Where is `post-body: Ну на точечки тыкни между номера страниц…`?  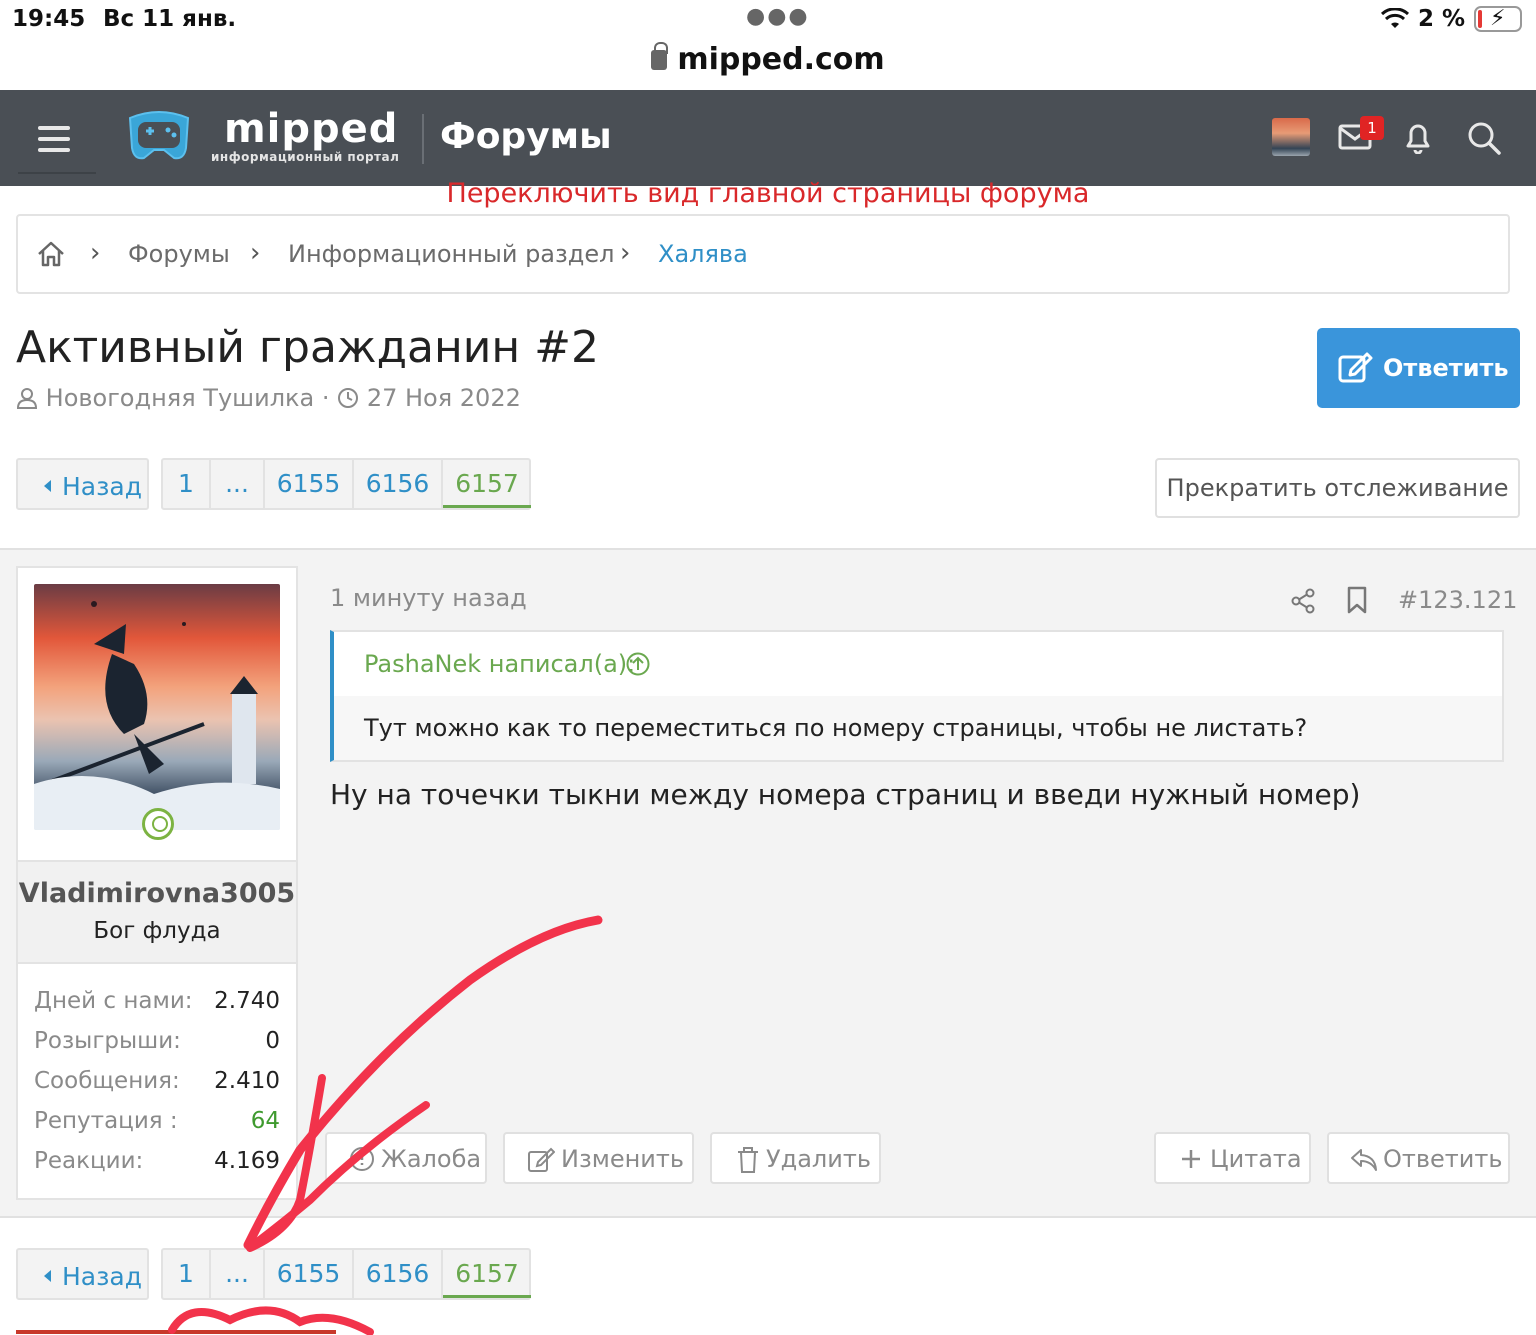 post-body: Ну на точечки тыкни между номера страниц… is located at coordinates (845, 794).